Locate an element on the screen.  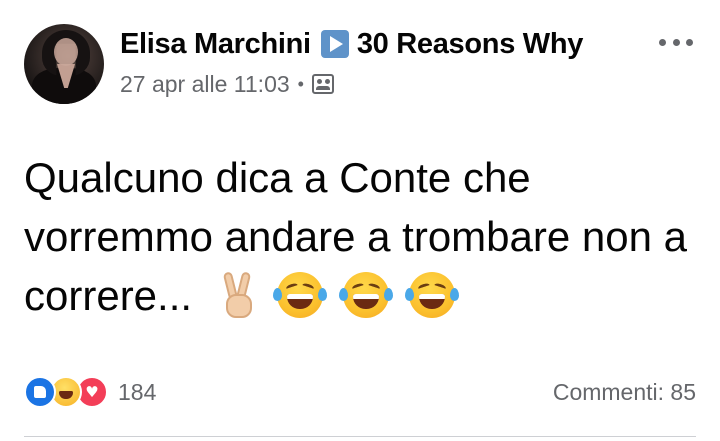
more-options-icon is located at coordinates (676, 42).